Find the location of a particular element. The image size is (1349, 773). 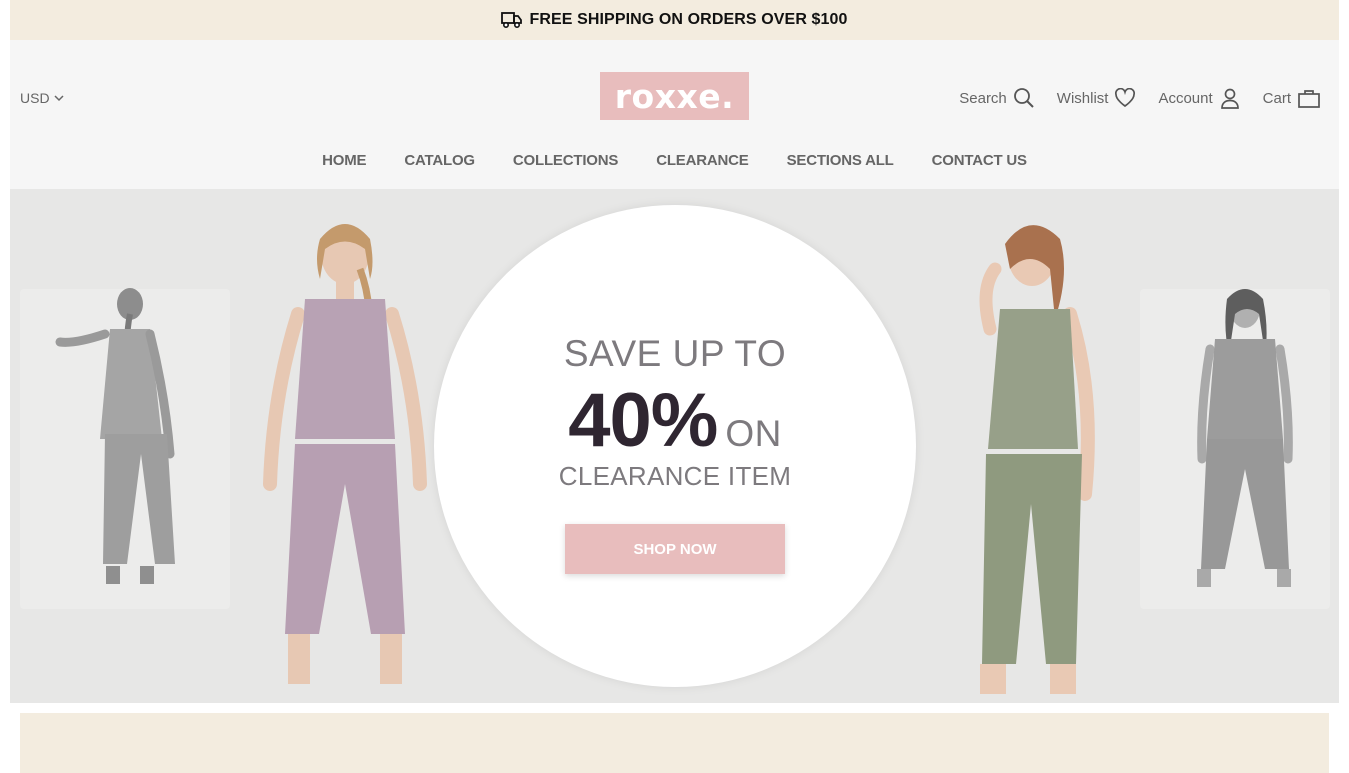

account-button: Account is located at coordinates (1199, 98).